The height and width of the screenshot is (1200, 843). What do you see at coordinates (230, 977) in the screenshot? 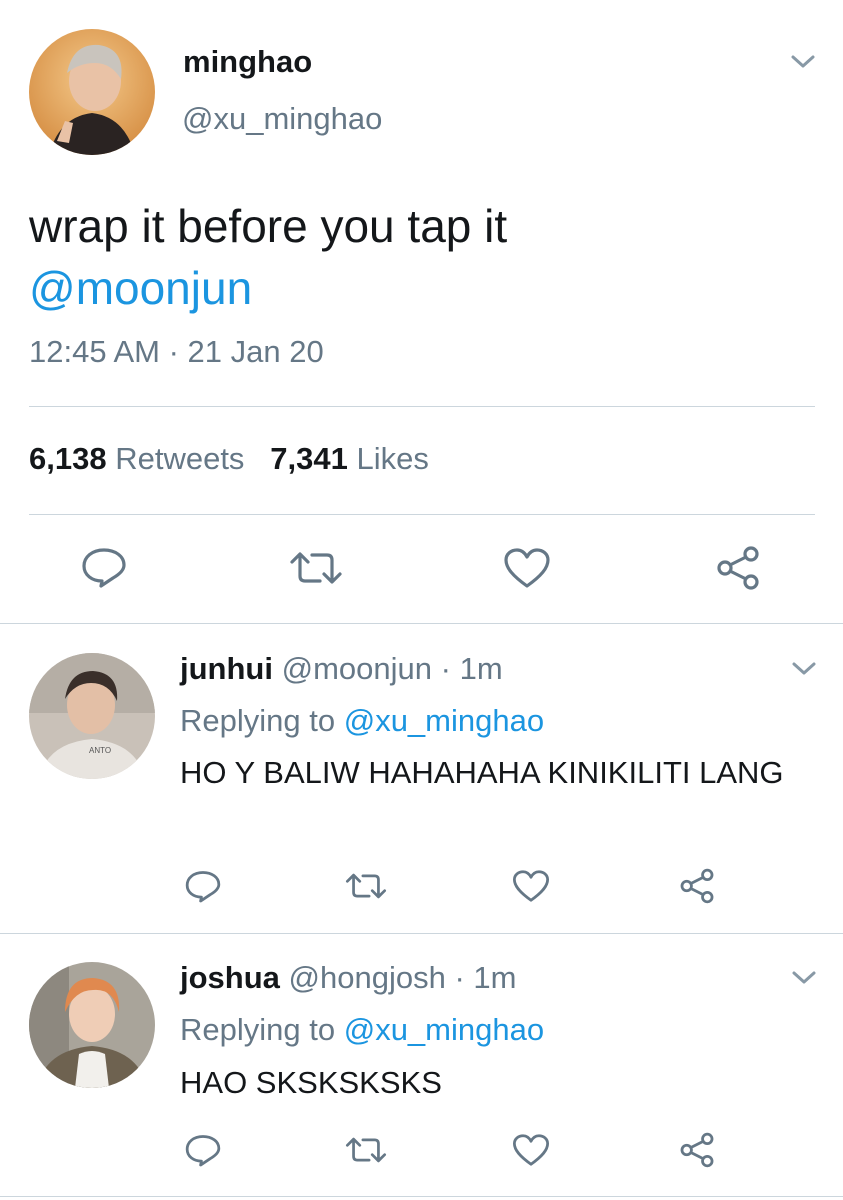
I see `reply-author-name: joshua` at bounding box center [230, 977].